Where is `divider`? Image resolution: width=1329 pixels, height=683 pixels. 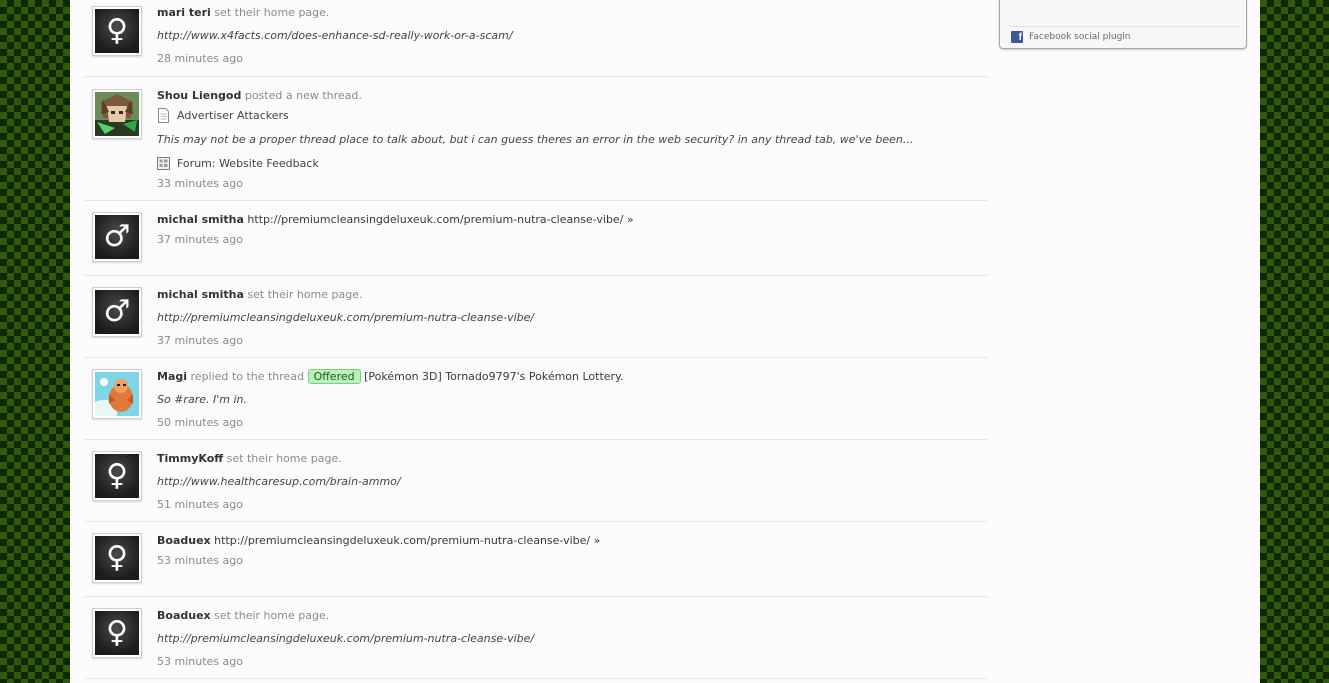 divider is located at coordinates (1125, 26).